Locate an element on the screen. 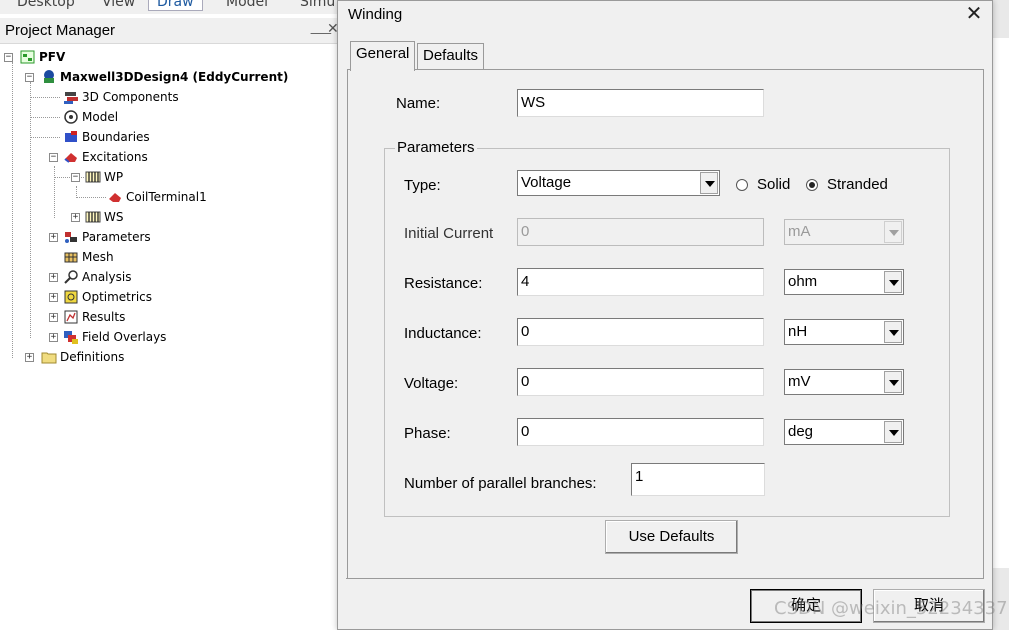 Image resolution: width=1009 pixels, height=630 pixels. tree-item-coilterminal1: CoilTerminal1 is located at coordinates (157, 197).